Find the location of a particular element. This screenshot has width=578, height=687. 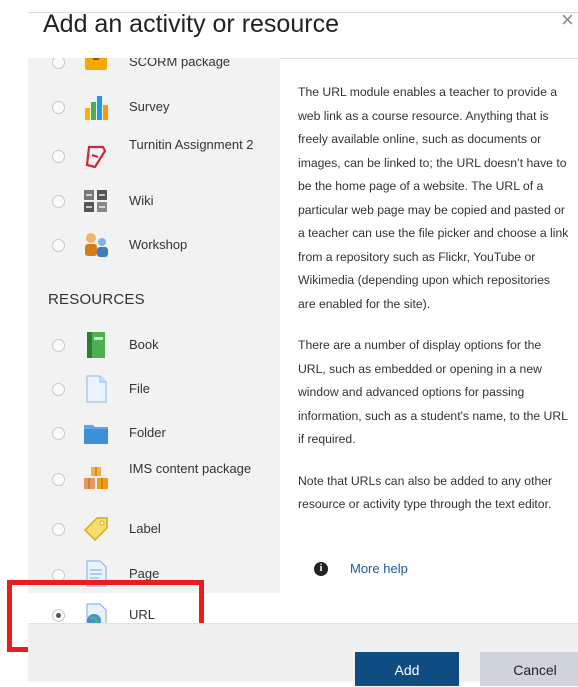

list-item-label: IMS content package is located at coordinates (190, 468).